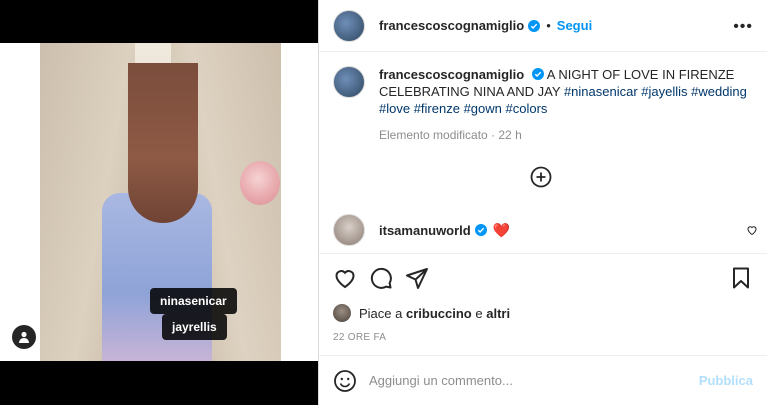  I want to click on user-tag-icon, so click(24, 337).